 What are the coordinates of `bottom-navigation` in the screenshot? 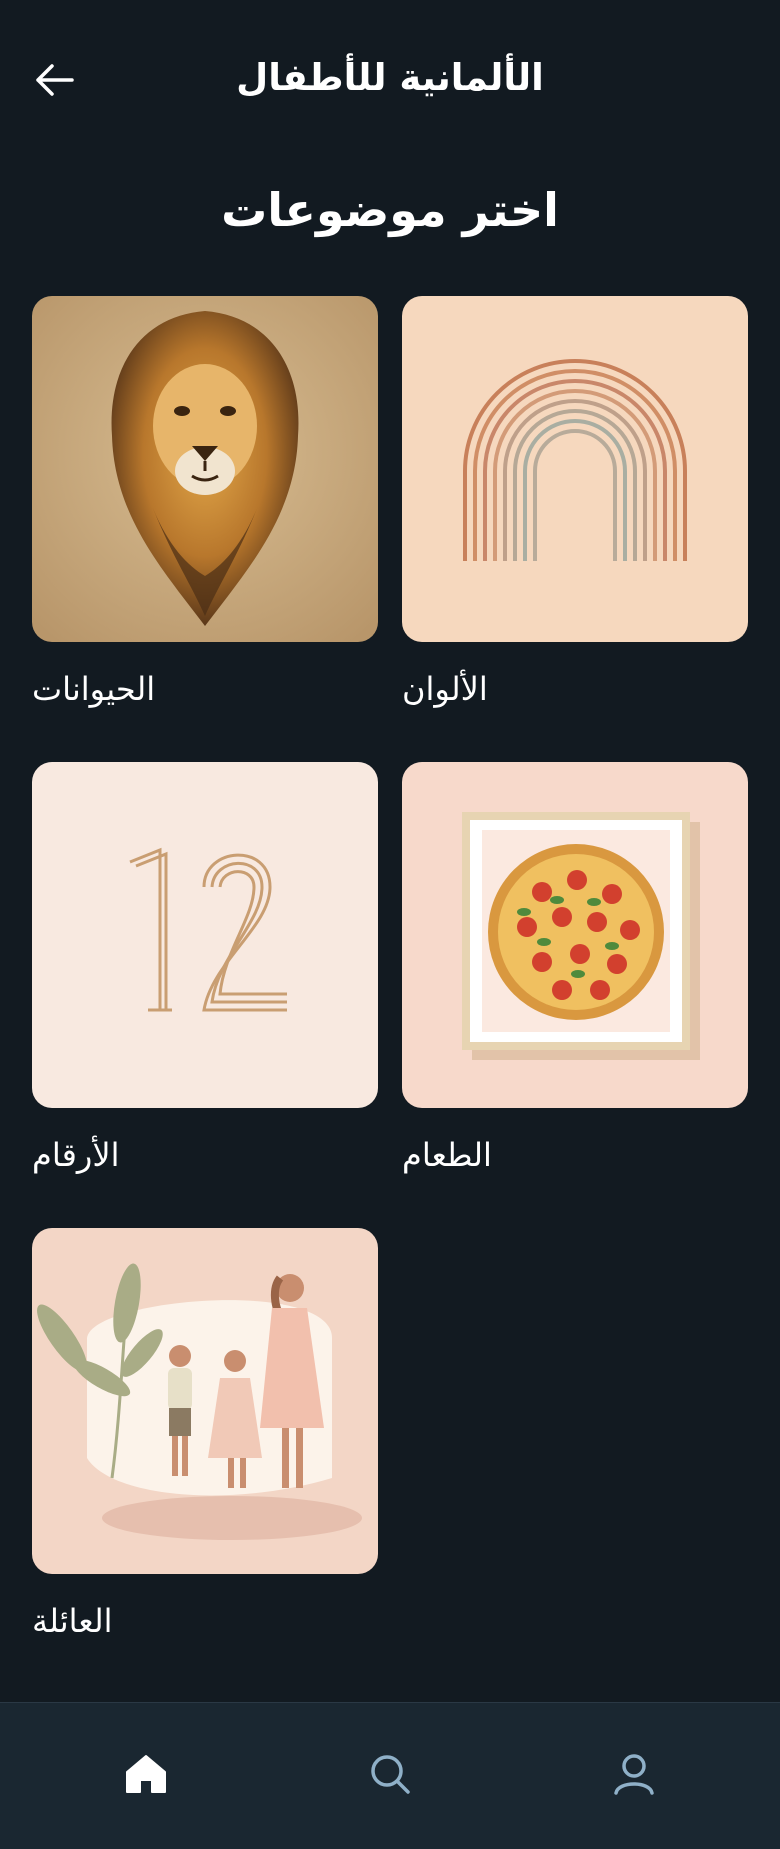 It's located at (390, 1775).